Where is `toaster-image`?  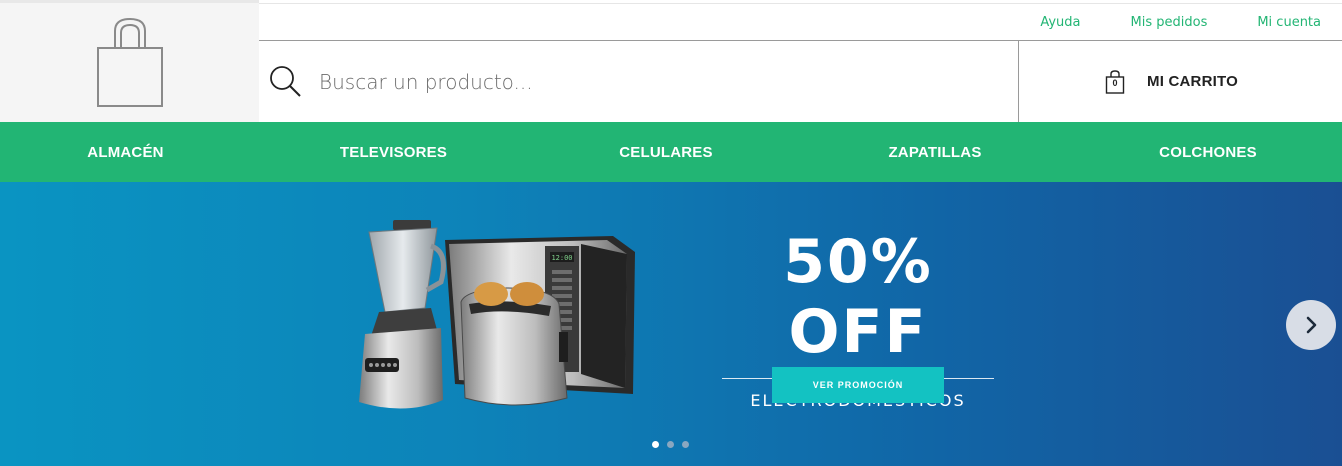
toaster-image is located at coordinates (514, 344).